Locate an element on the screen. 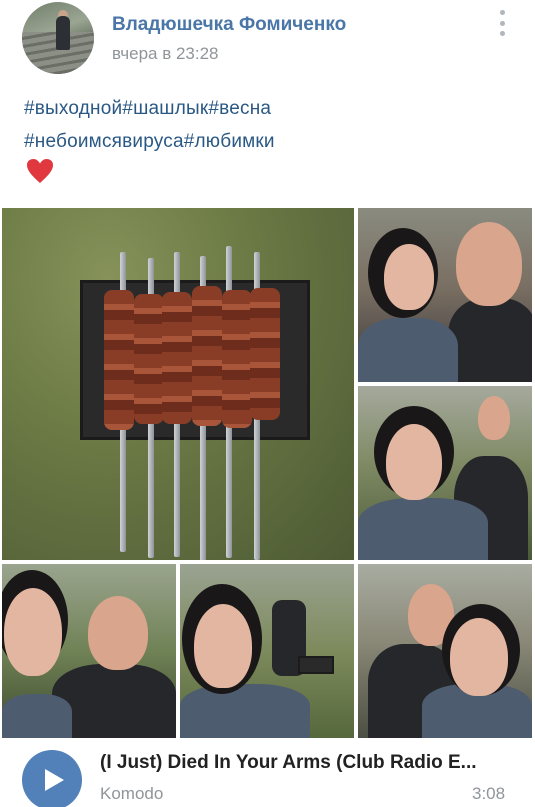 This screenshot has height=807, width=535. play-button is located at coordinates (52, 778).